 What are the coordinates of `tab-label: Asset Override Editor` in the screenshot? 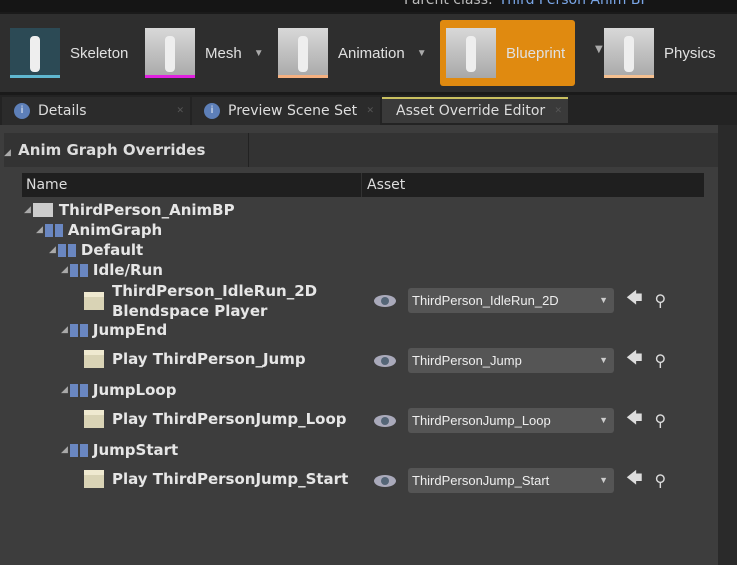 It's located at (471, 111).